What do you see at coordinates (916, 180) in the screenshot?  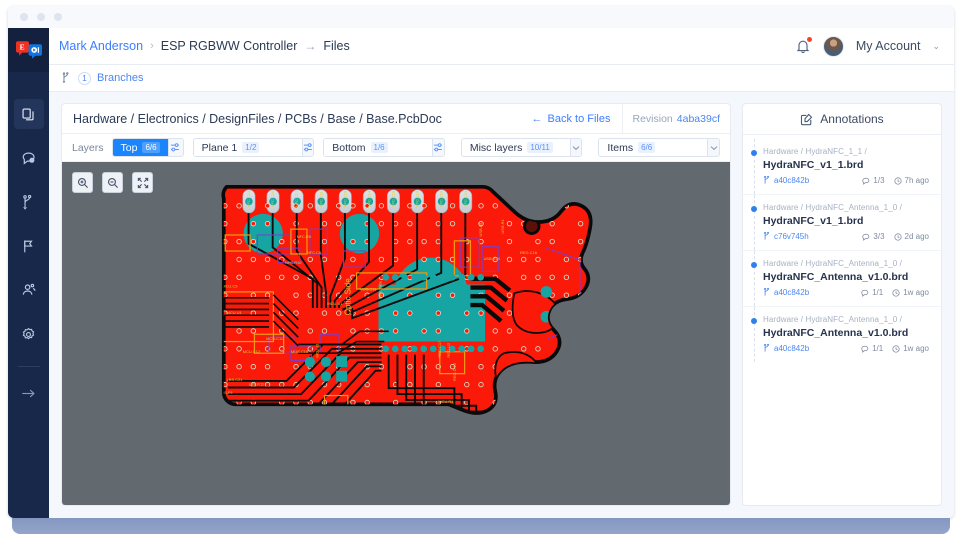 I see `annotation-time-text: 7h ago` at bounding box center [916, 180].